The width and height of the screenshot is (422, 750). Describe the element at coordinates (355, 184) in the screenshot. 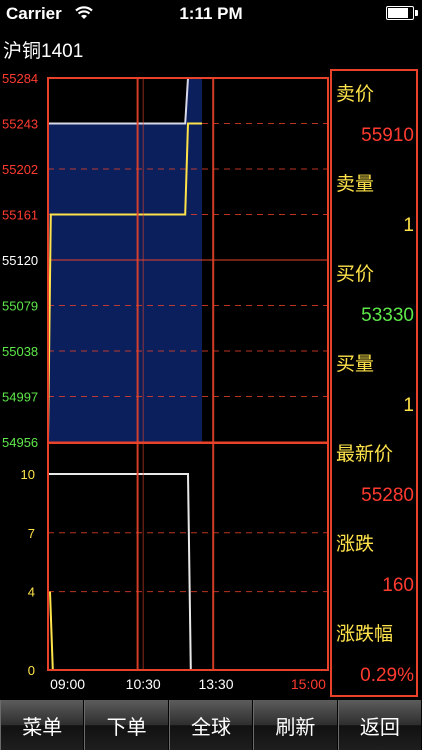

I see `quote-label: 卖量` at that location.